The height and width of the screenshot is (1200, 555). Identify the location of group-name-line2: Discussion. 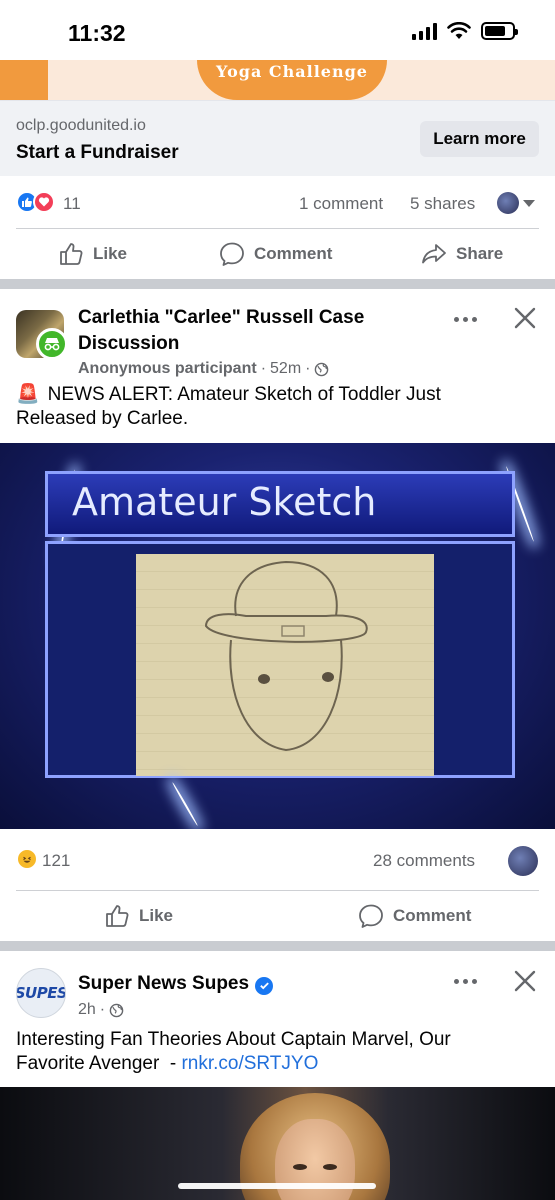
(128, 344).